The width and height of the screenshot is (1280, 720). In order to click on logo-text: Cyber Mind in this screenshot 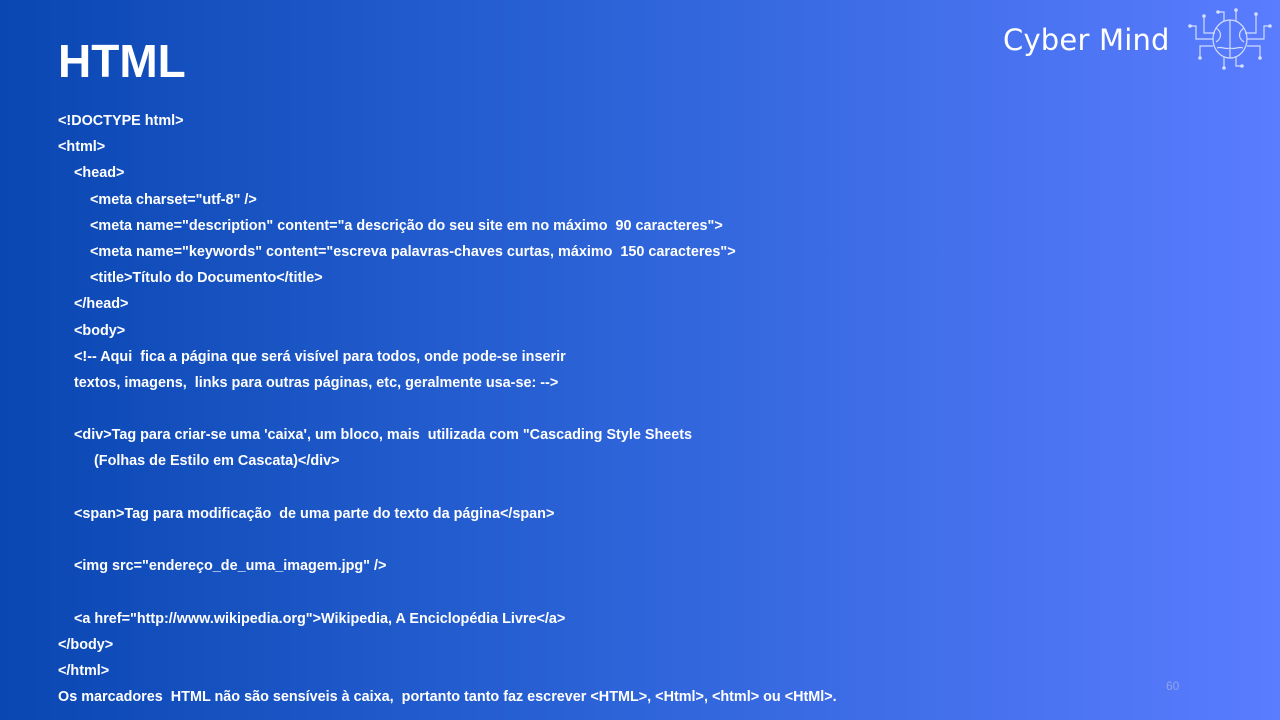, I will do `click(1086, 40)`.